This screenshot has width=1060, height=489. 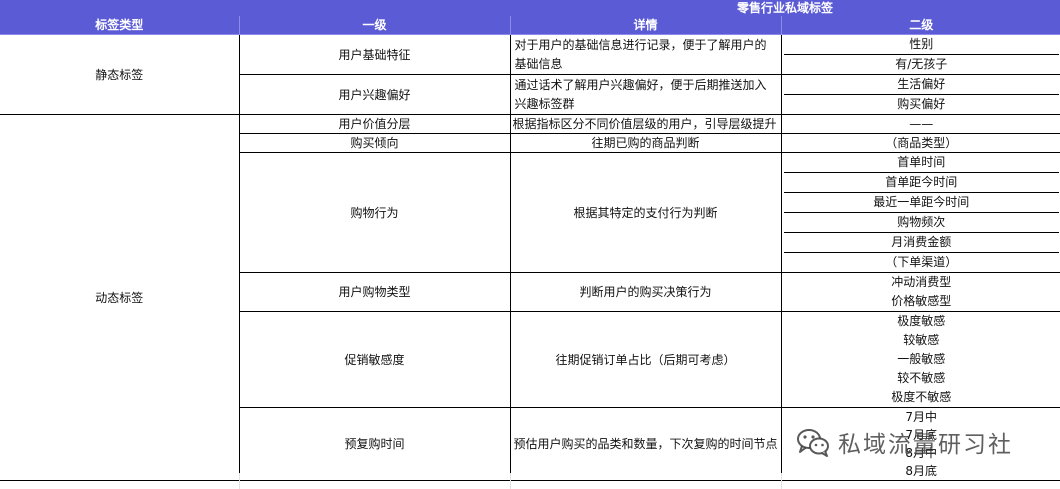 What do you see at coordinates (374, 94) in the screenshot?
I see `level1-cell: 用户兴趣偏好` at bounding box center [374, 94].